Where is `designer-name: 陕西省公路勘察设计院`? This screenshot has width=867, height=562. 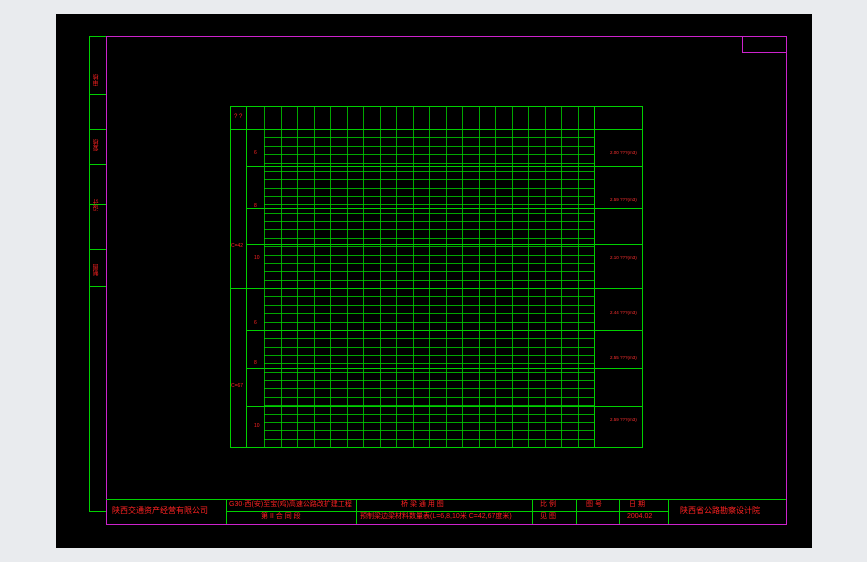 designer-name: 陕西省公路勘察设计院 is located at coordinates (720, 510).